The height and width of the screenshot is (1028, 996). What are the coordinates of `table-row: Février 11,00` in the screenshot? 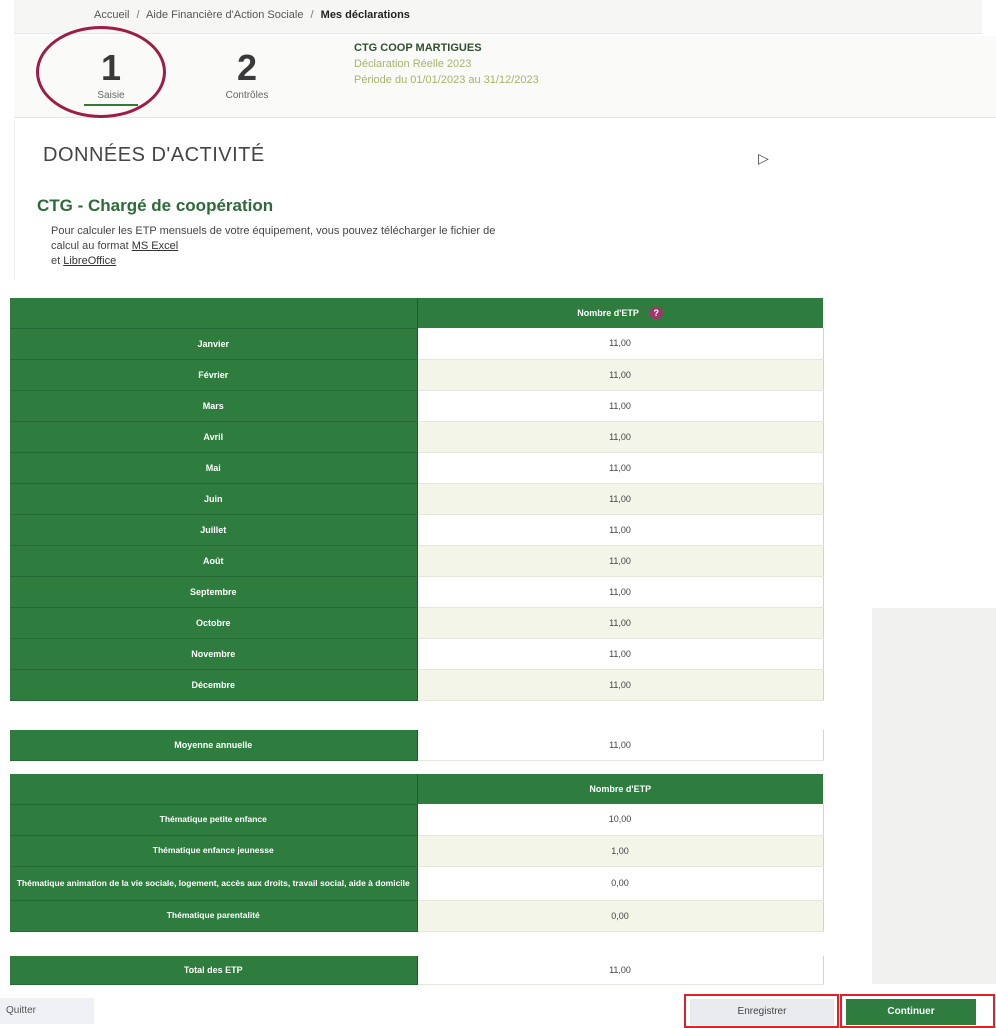 It's located at (417, 375).